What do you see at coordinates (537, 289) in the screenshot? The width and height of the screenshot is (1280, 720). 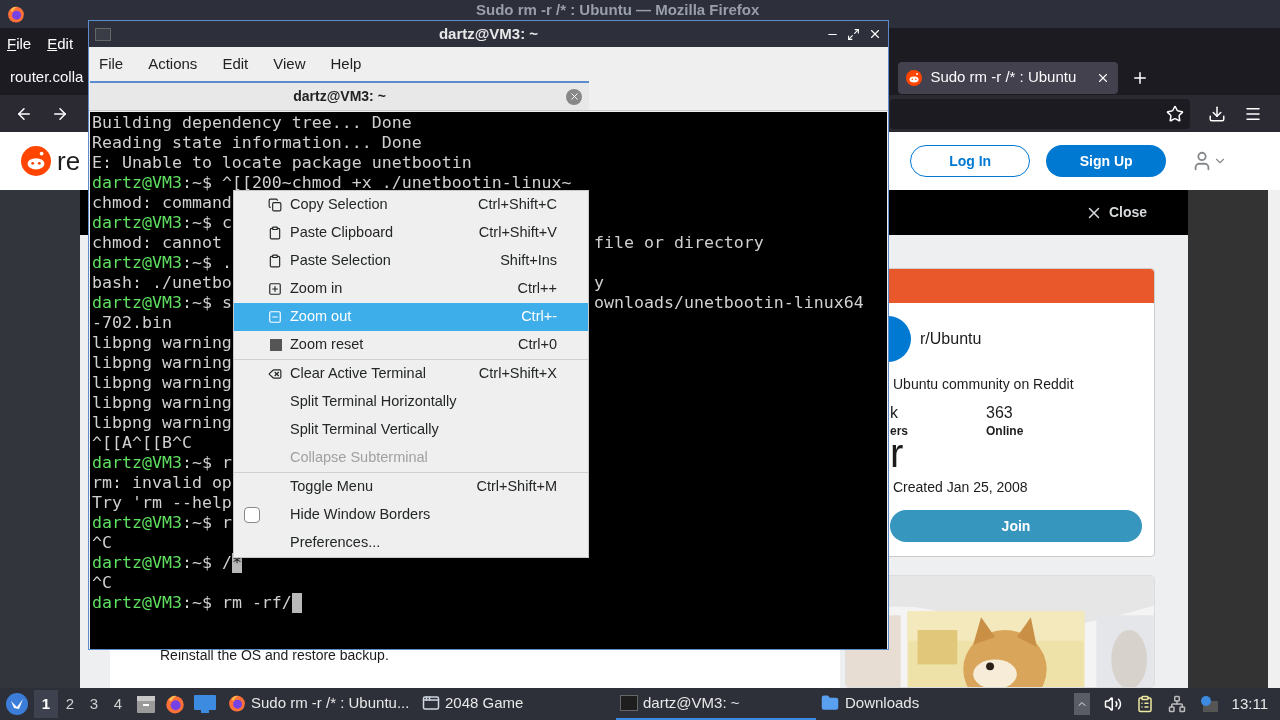 I see `shortcut: Ctrl++` at bounding box center [537, 289].